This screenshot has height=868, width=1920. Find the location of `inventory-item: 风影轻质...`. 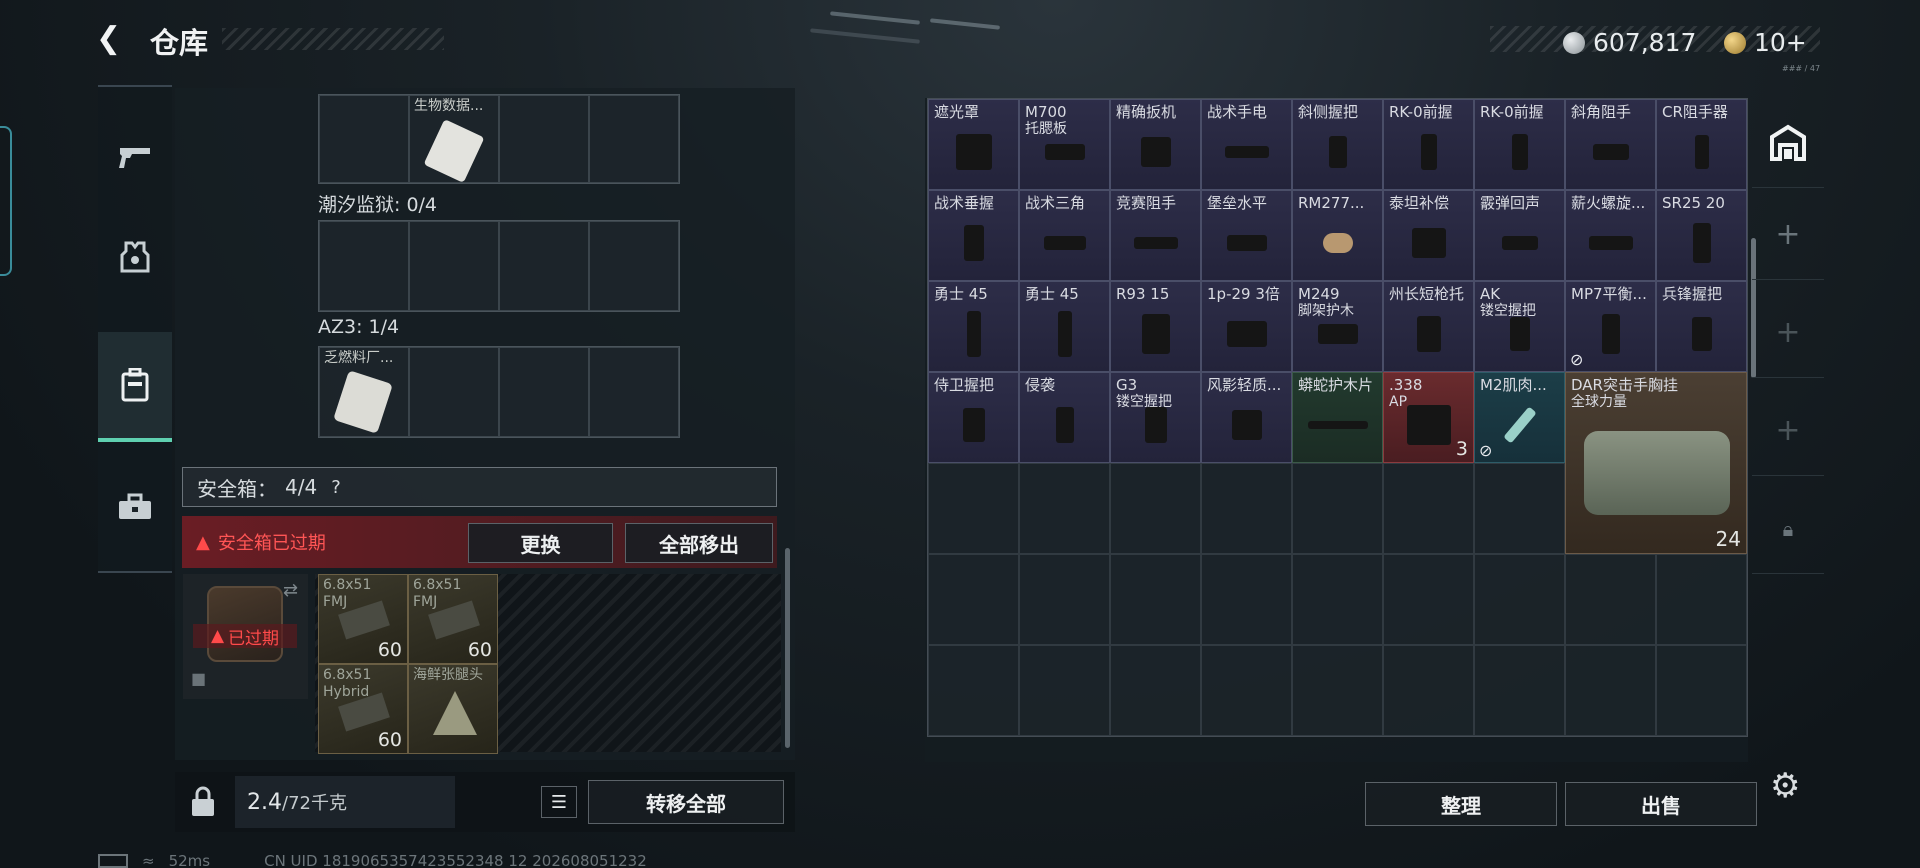

inventory-item: 风影轻质... is located at coordinates (1246, 417).